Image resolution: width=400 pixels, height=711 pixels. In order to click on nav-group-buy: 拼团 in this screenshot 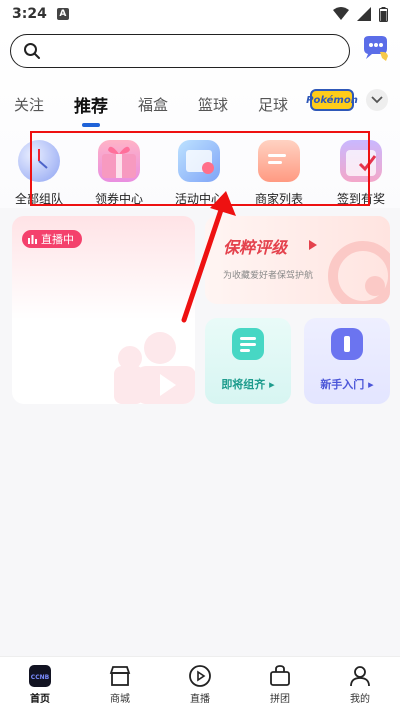, I will do `click(280, 684)`.